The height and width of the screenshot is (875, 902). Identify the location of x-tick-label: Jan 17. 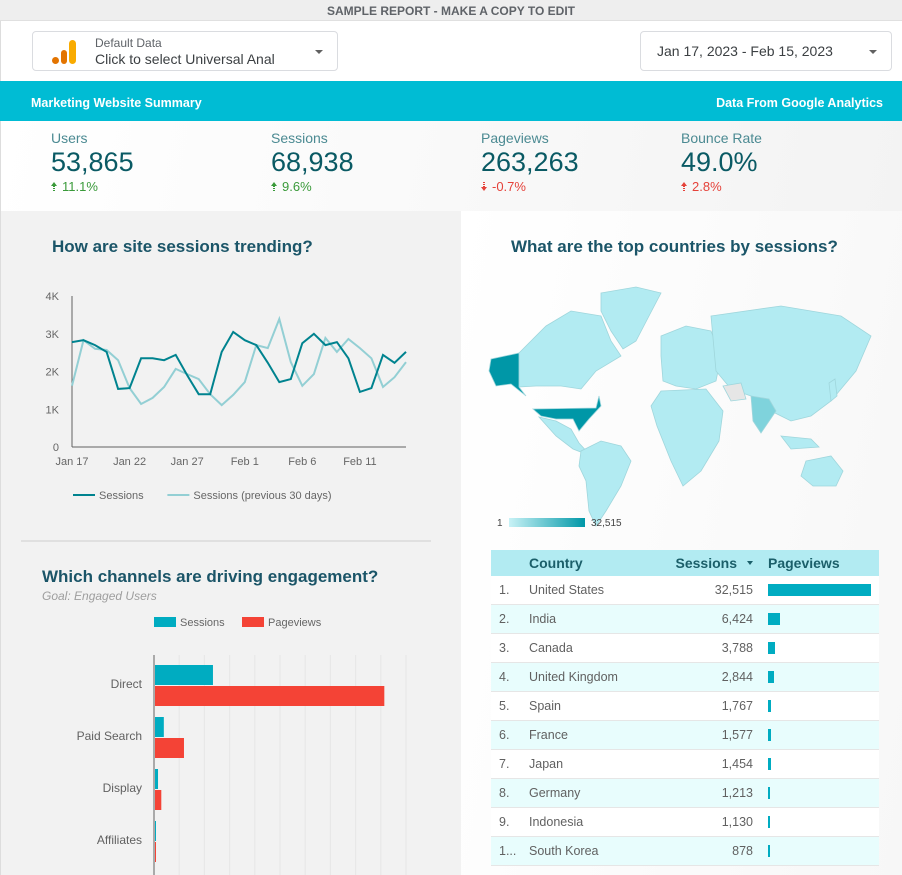
(71, 462).